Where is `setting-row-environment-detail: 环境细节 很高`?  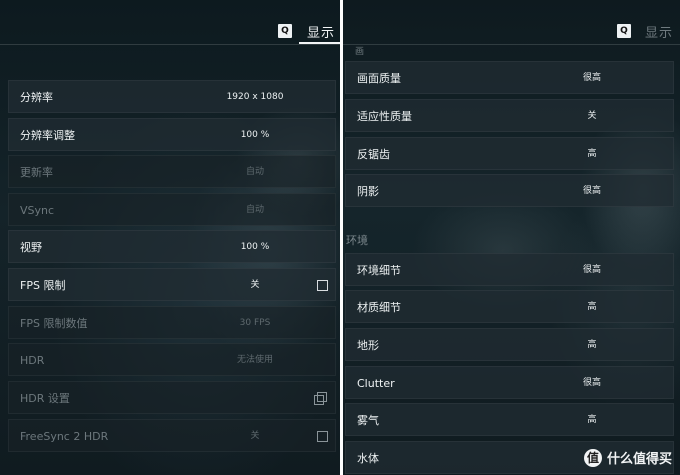 setting-row-environment-detail: 环境细节 很高 is located at coordinates (509, 269).